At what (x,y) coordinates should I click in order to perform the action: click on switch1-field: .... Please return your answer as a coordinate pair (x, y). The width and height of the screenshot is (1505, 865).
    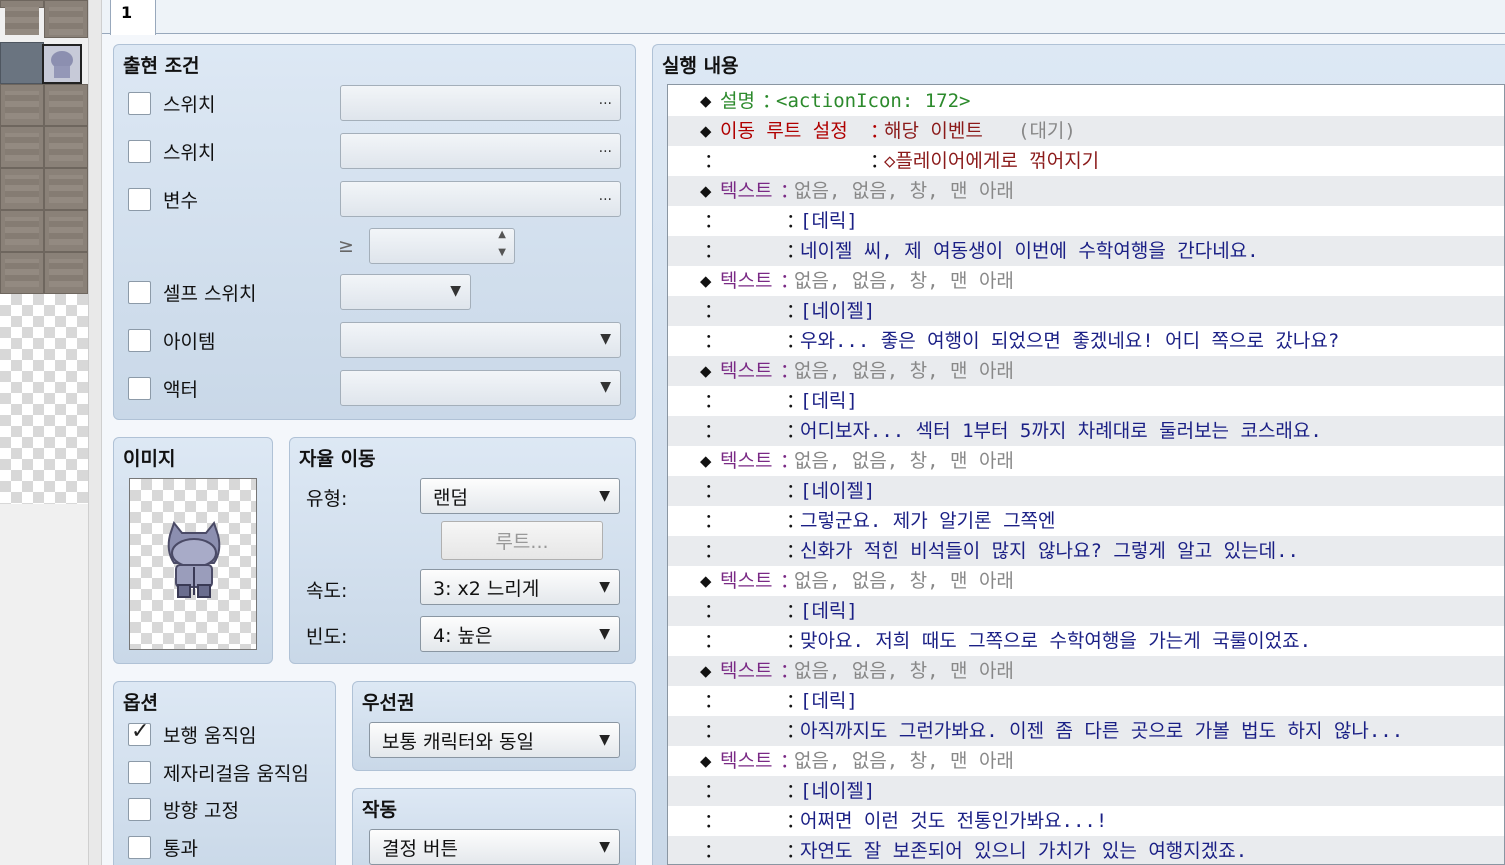
    Looking at the image, I should click on (480, 103).